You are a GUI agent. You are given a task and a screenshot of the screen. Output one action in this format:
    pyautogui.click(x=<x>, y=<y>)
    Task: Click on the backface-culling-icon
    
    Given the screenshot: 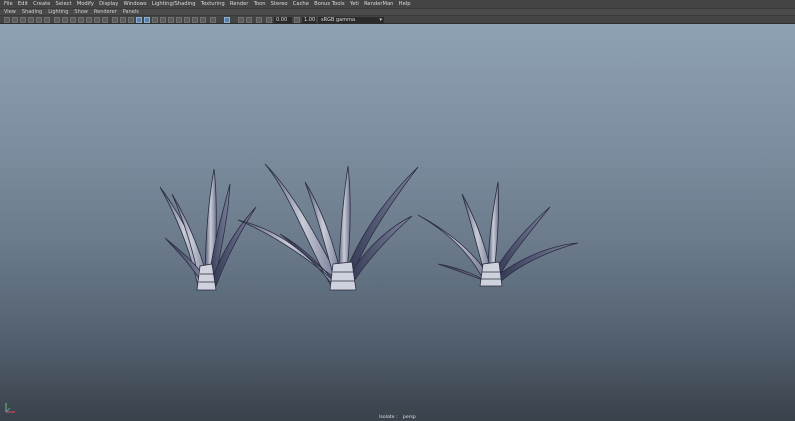 What is the action you would take?
    pyautogui.click(x=249, y=20)
    